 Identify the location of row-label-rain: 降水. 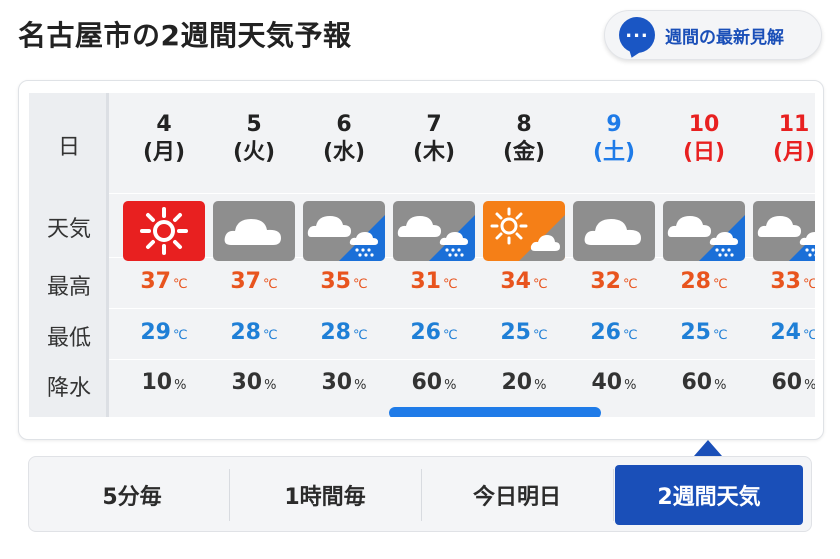
(68, 388).